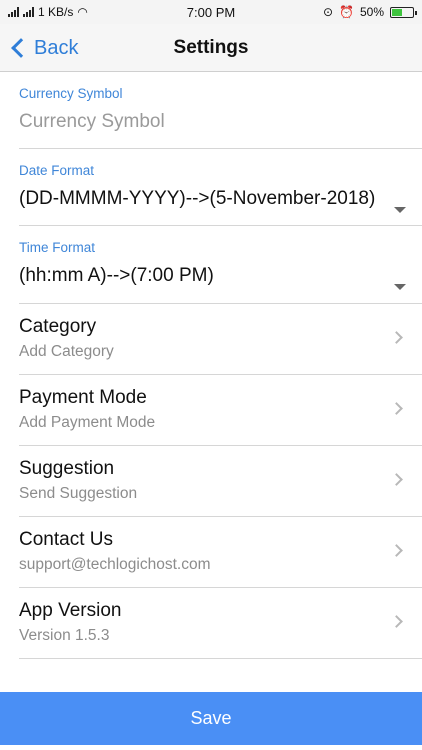 This screenshot has height=750, width=422. I want to click on rotation-lock-icon: ⊙, so click(328, 12).